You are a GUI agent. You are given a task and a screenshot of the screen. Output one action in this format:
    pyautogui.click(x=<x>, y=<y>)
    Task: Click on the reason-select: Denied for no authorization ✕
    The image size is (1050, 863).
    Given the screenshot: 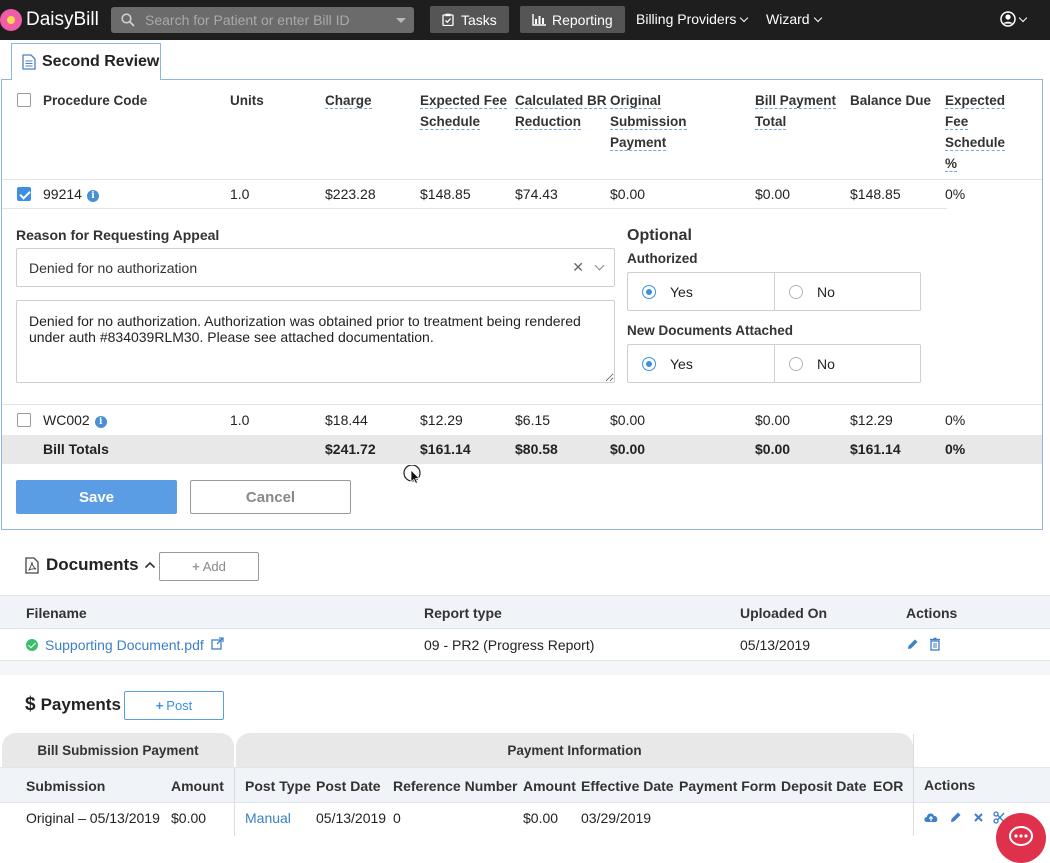 What is the action you would take?
    pyautogui.click(x=315, y=267)
    